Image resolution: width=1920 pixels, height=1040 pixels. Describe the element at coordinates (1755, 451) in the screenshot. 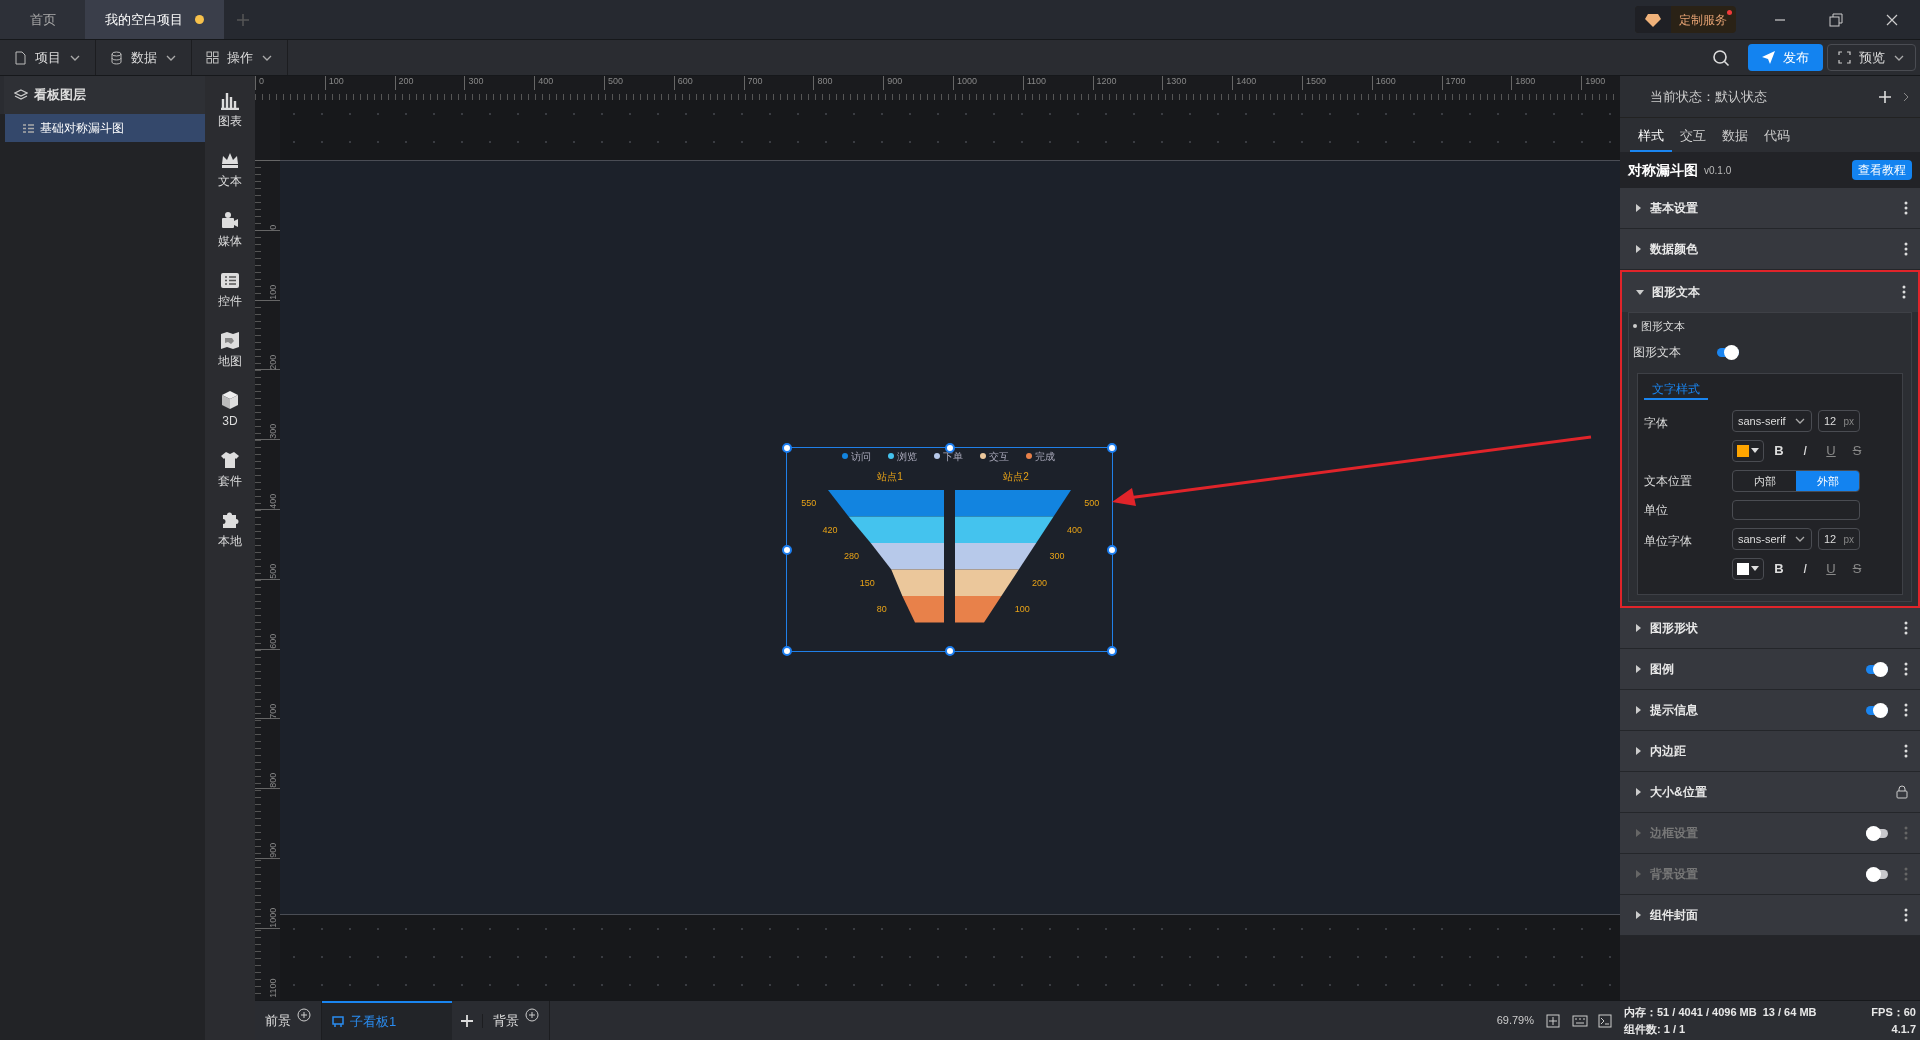

I see `caret-icon` at that location.